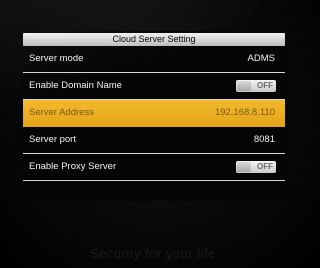  What do you see at coordinates (56, 58) in the screenshot?
I see `server-mode-label: Server mode` at bounding box center [56, 58].